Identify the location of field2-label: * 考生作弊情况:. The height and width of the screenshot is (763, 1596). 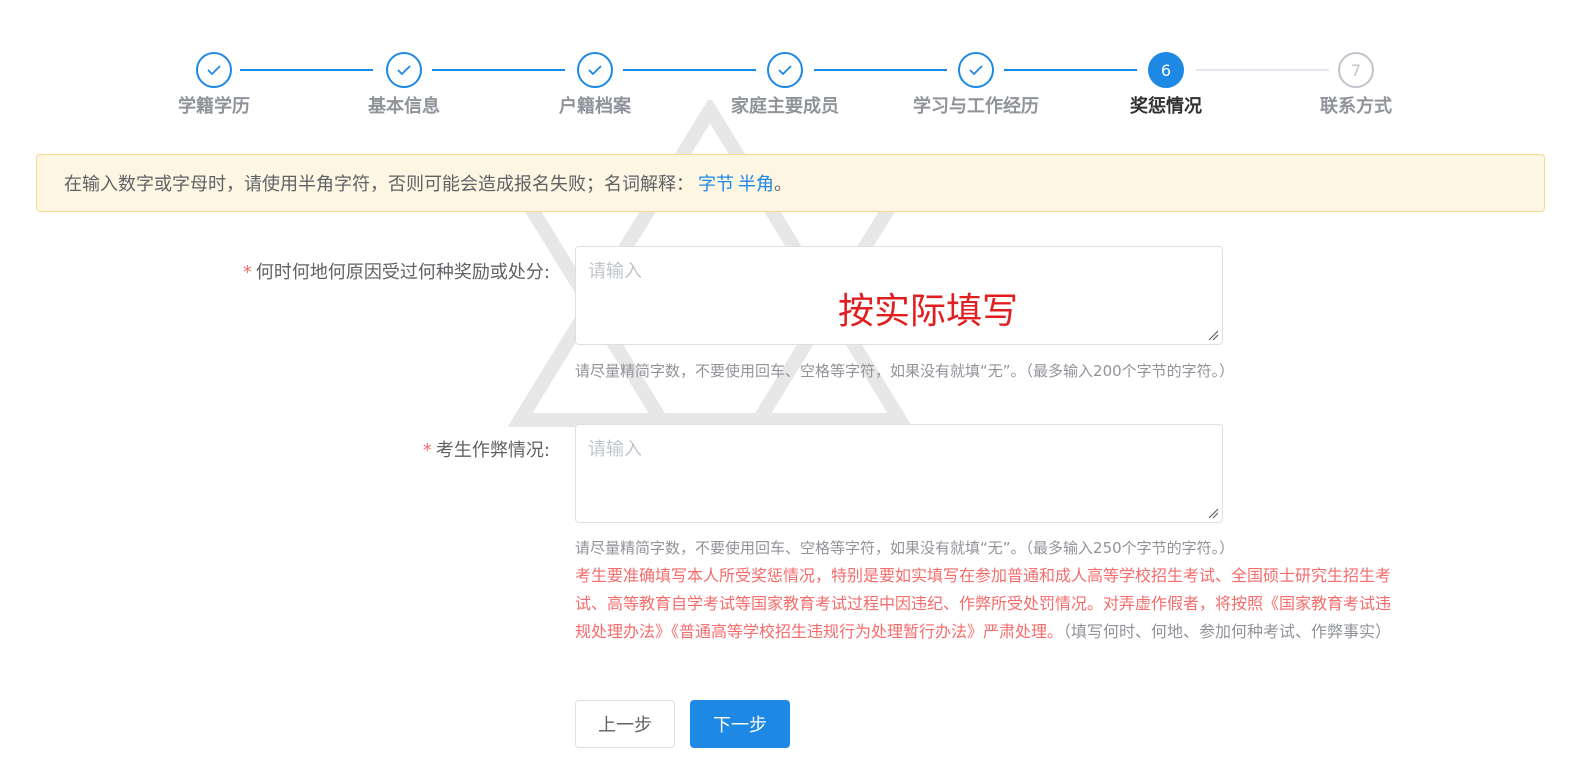
(425, 449).